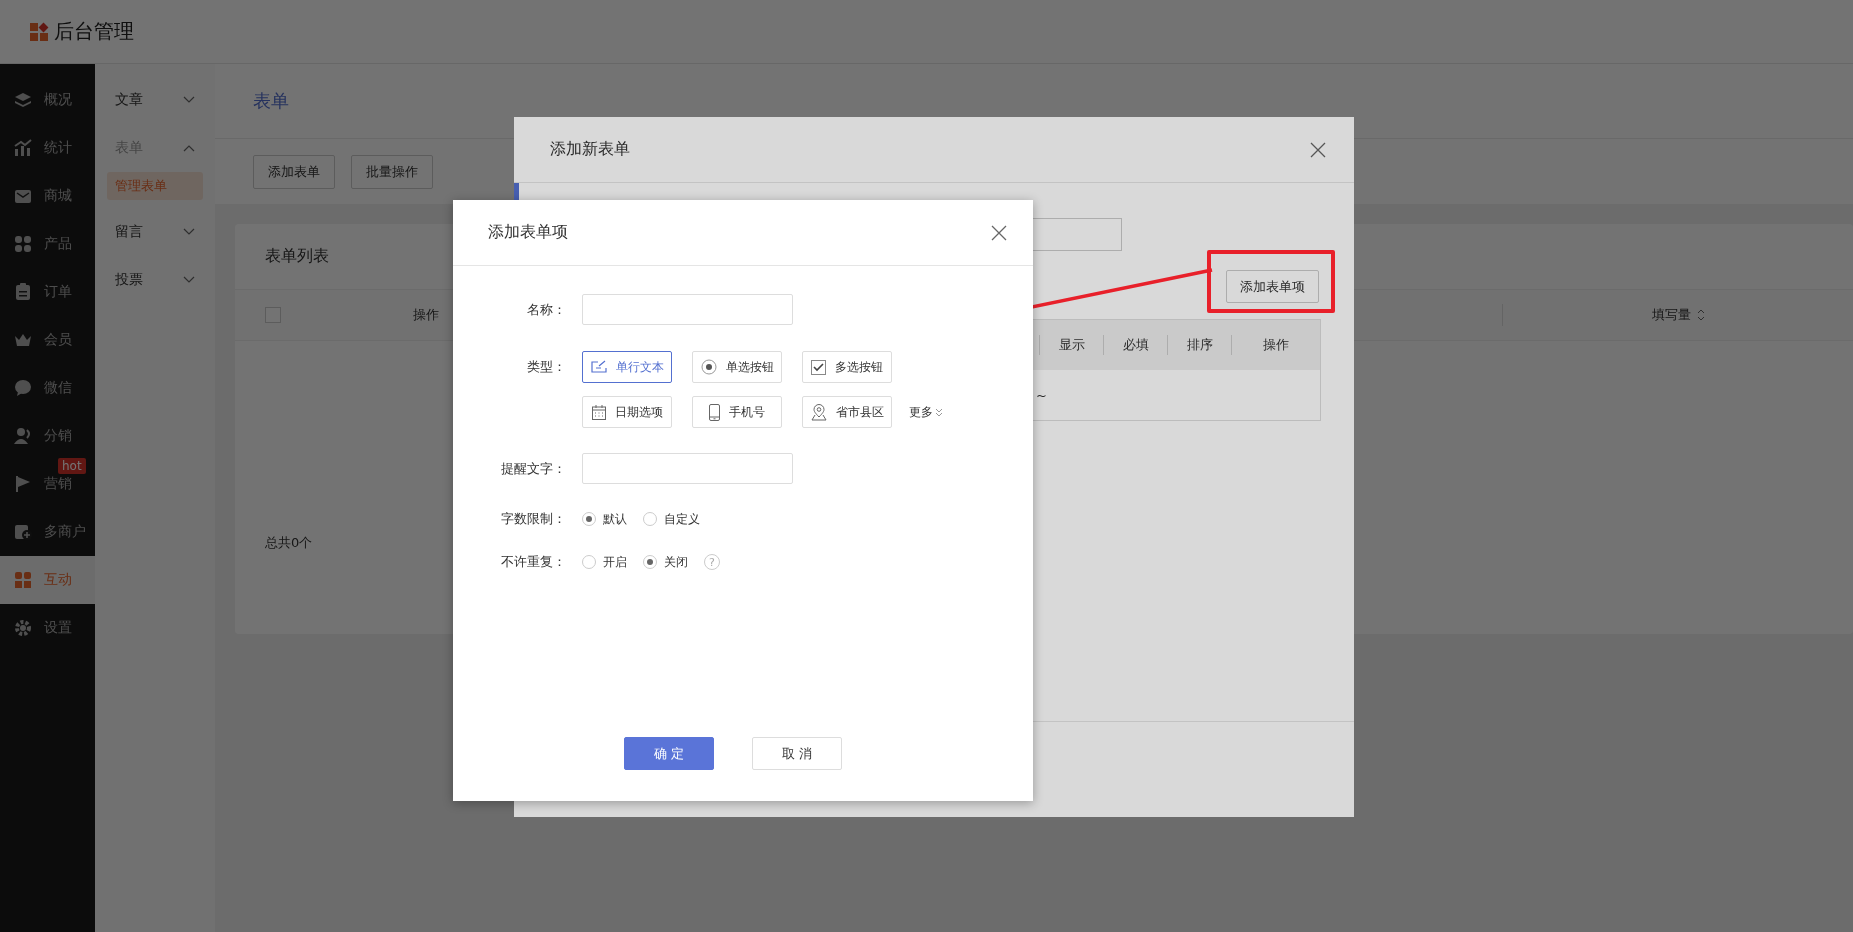 The image size is (1853, 932). I want to click on nav-item: 互动, so click(47, 580).